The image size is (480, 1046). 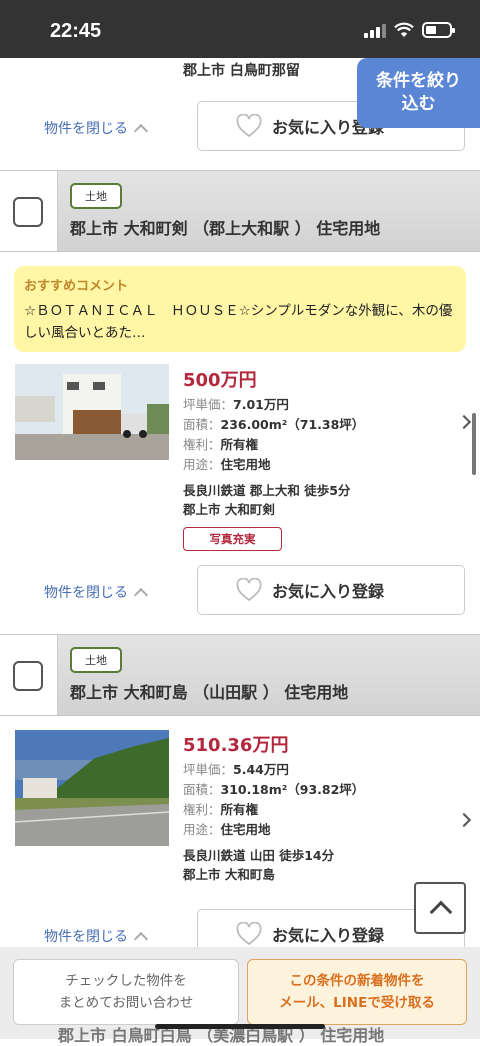 What do you see at coordinates (292, 789) in the screenshot?
I see `spec-value: 310.18m²（93.82坪）` at bounding box center [292, 789].